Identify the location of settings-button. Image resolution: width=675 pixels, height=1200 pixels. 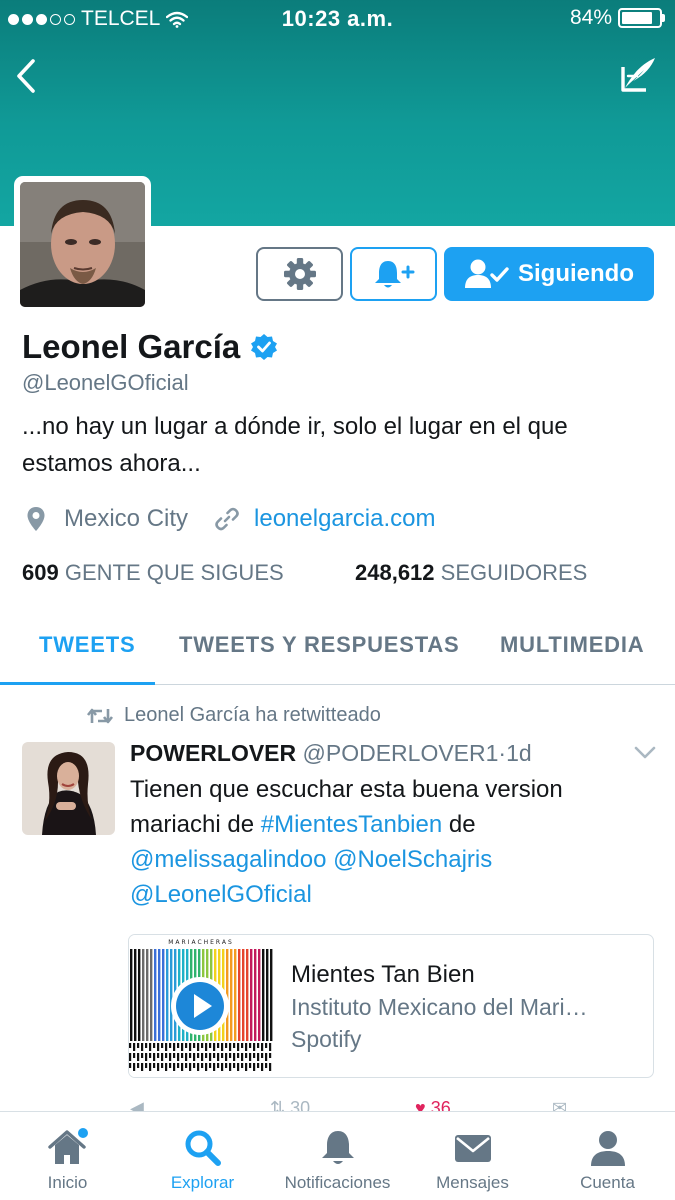
(299, 274).